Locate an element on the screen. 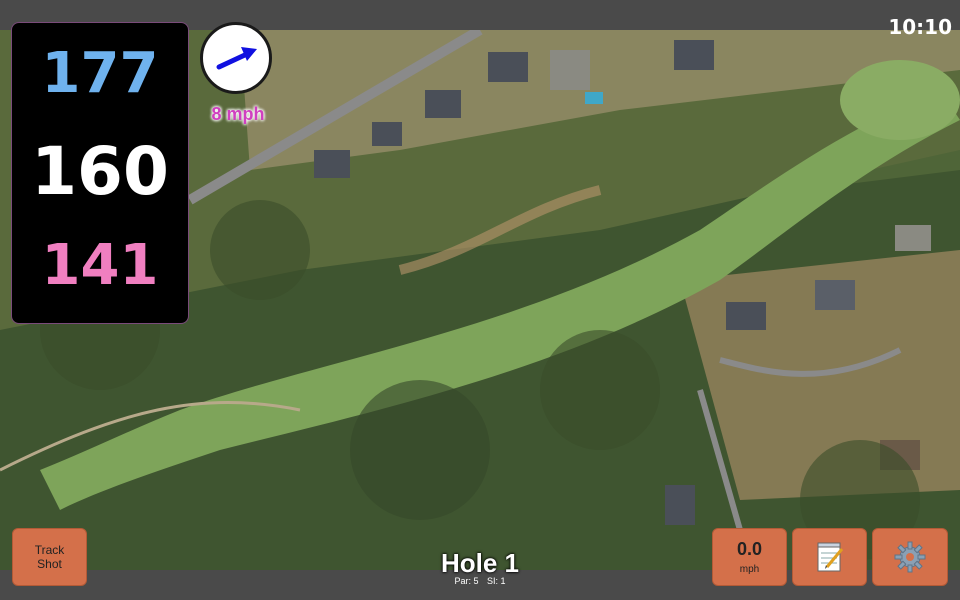 The image size is (960, 600). track-shot-button: Track Shot is located at coordinates (49, 557).